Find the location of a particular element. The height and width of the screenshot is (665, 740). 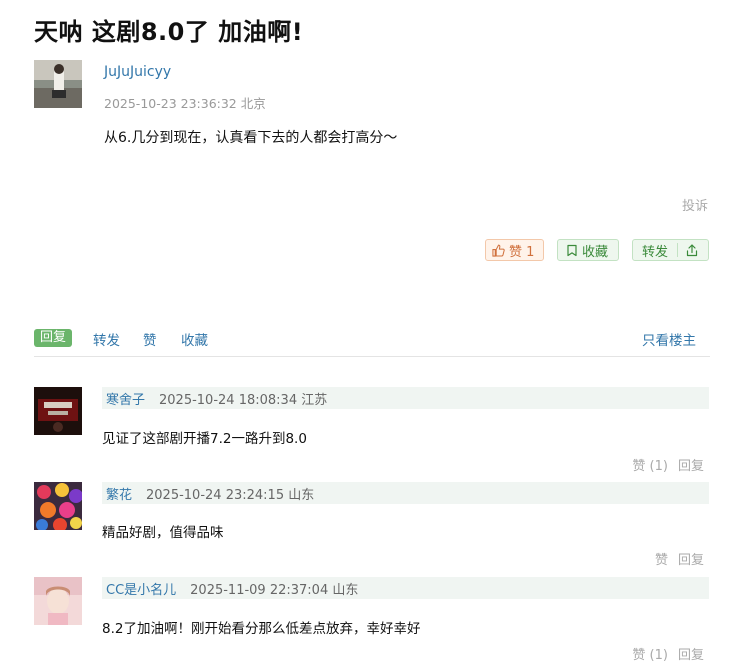

favorite-button-label: 收藏 is located at coordinates (595, 252).